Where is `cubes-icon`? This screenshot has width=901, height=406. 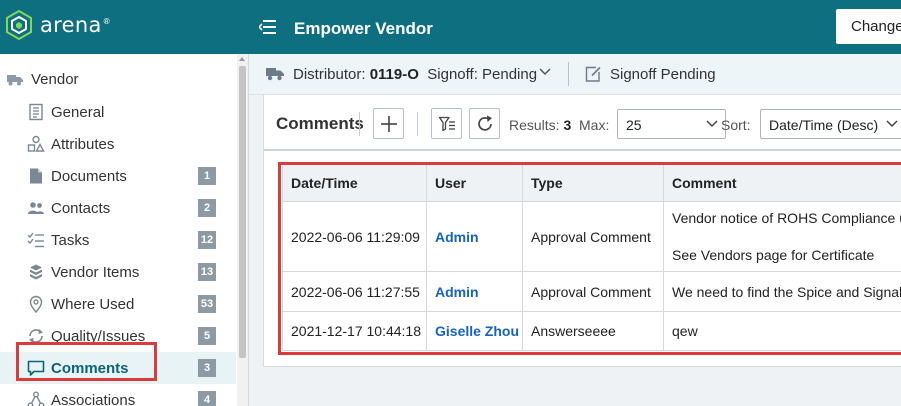 cubes-icon is located at coordinates (36, 272).